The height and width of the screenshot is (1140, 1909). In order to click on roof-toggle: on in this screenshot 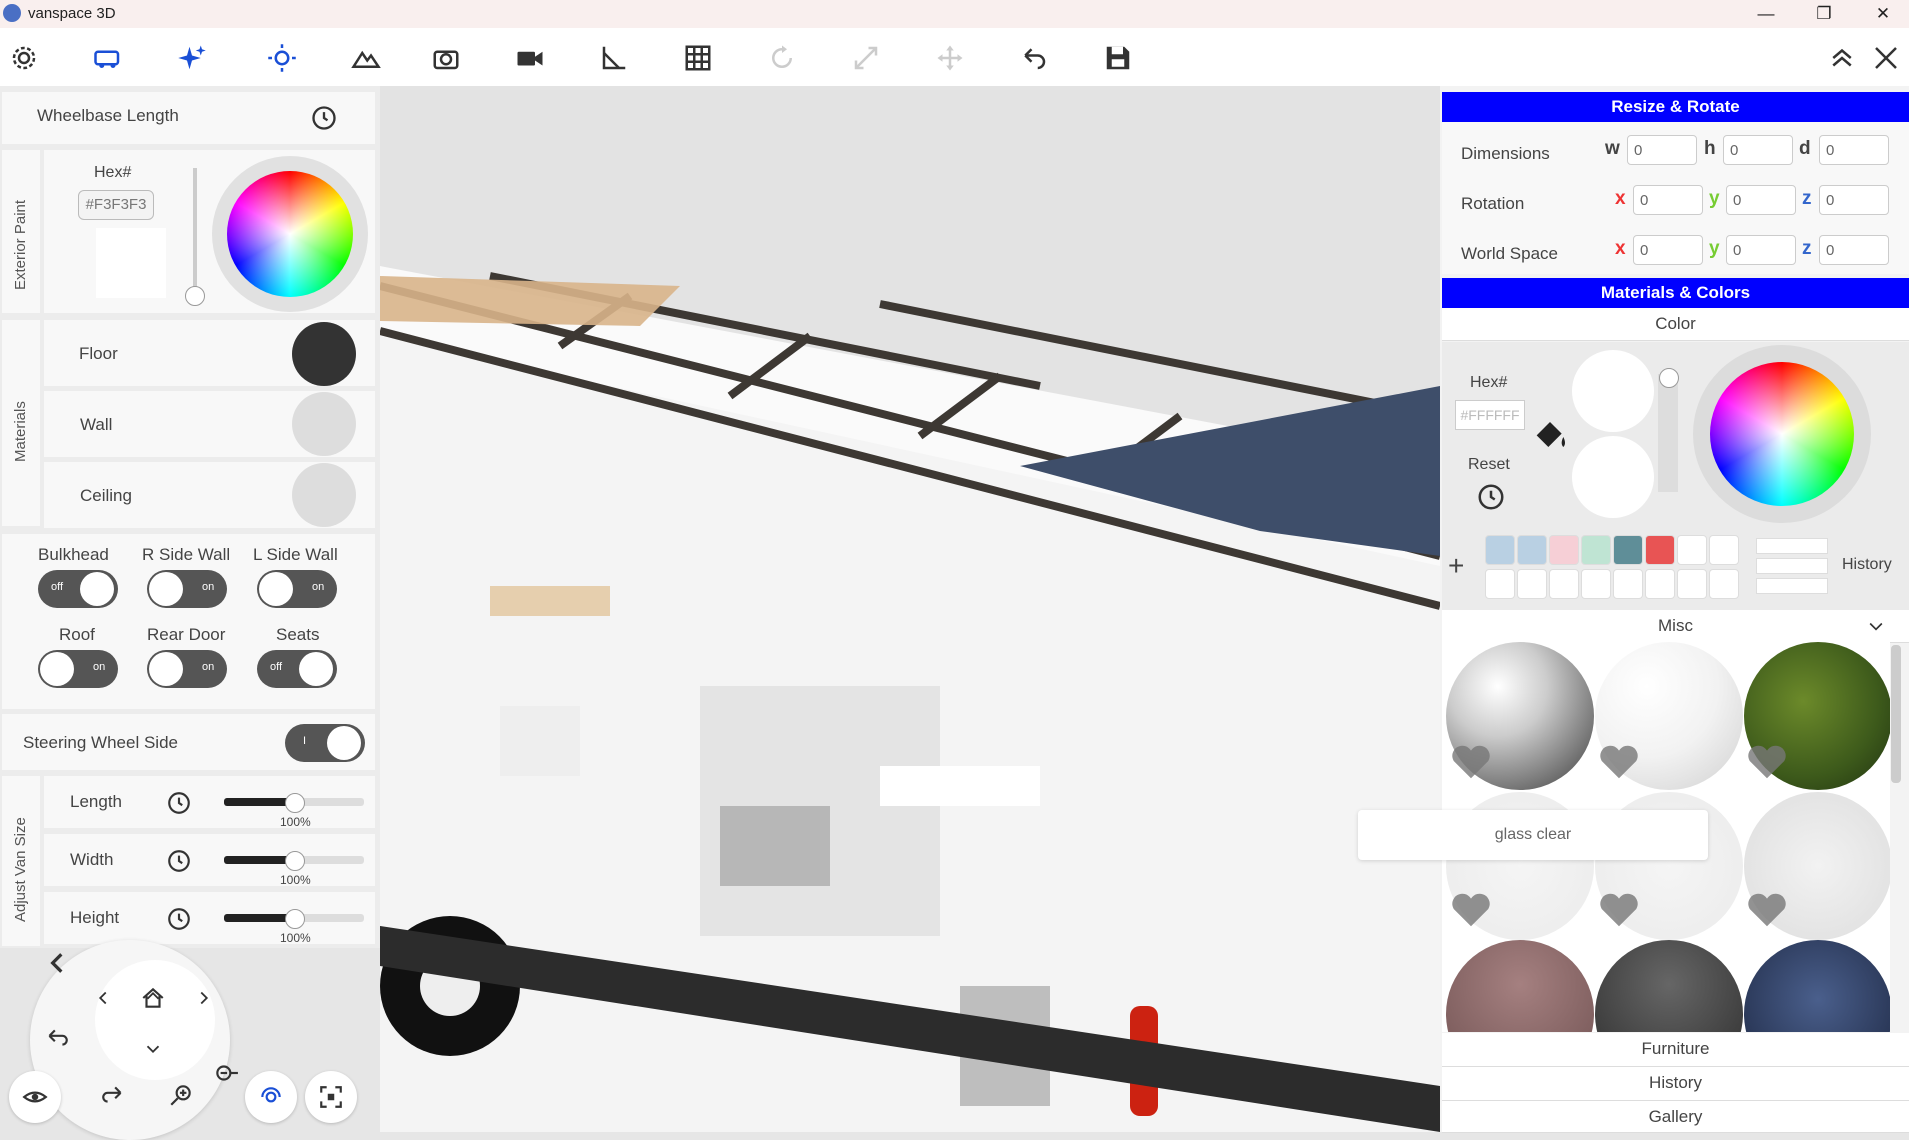, I will do `click(78, 669)`.